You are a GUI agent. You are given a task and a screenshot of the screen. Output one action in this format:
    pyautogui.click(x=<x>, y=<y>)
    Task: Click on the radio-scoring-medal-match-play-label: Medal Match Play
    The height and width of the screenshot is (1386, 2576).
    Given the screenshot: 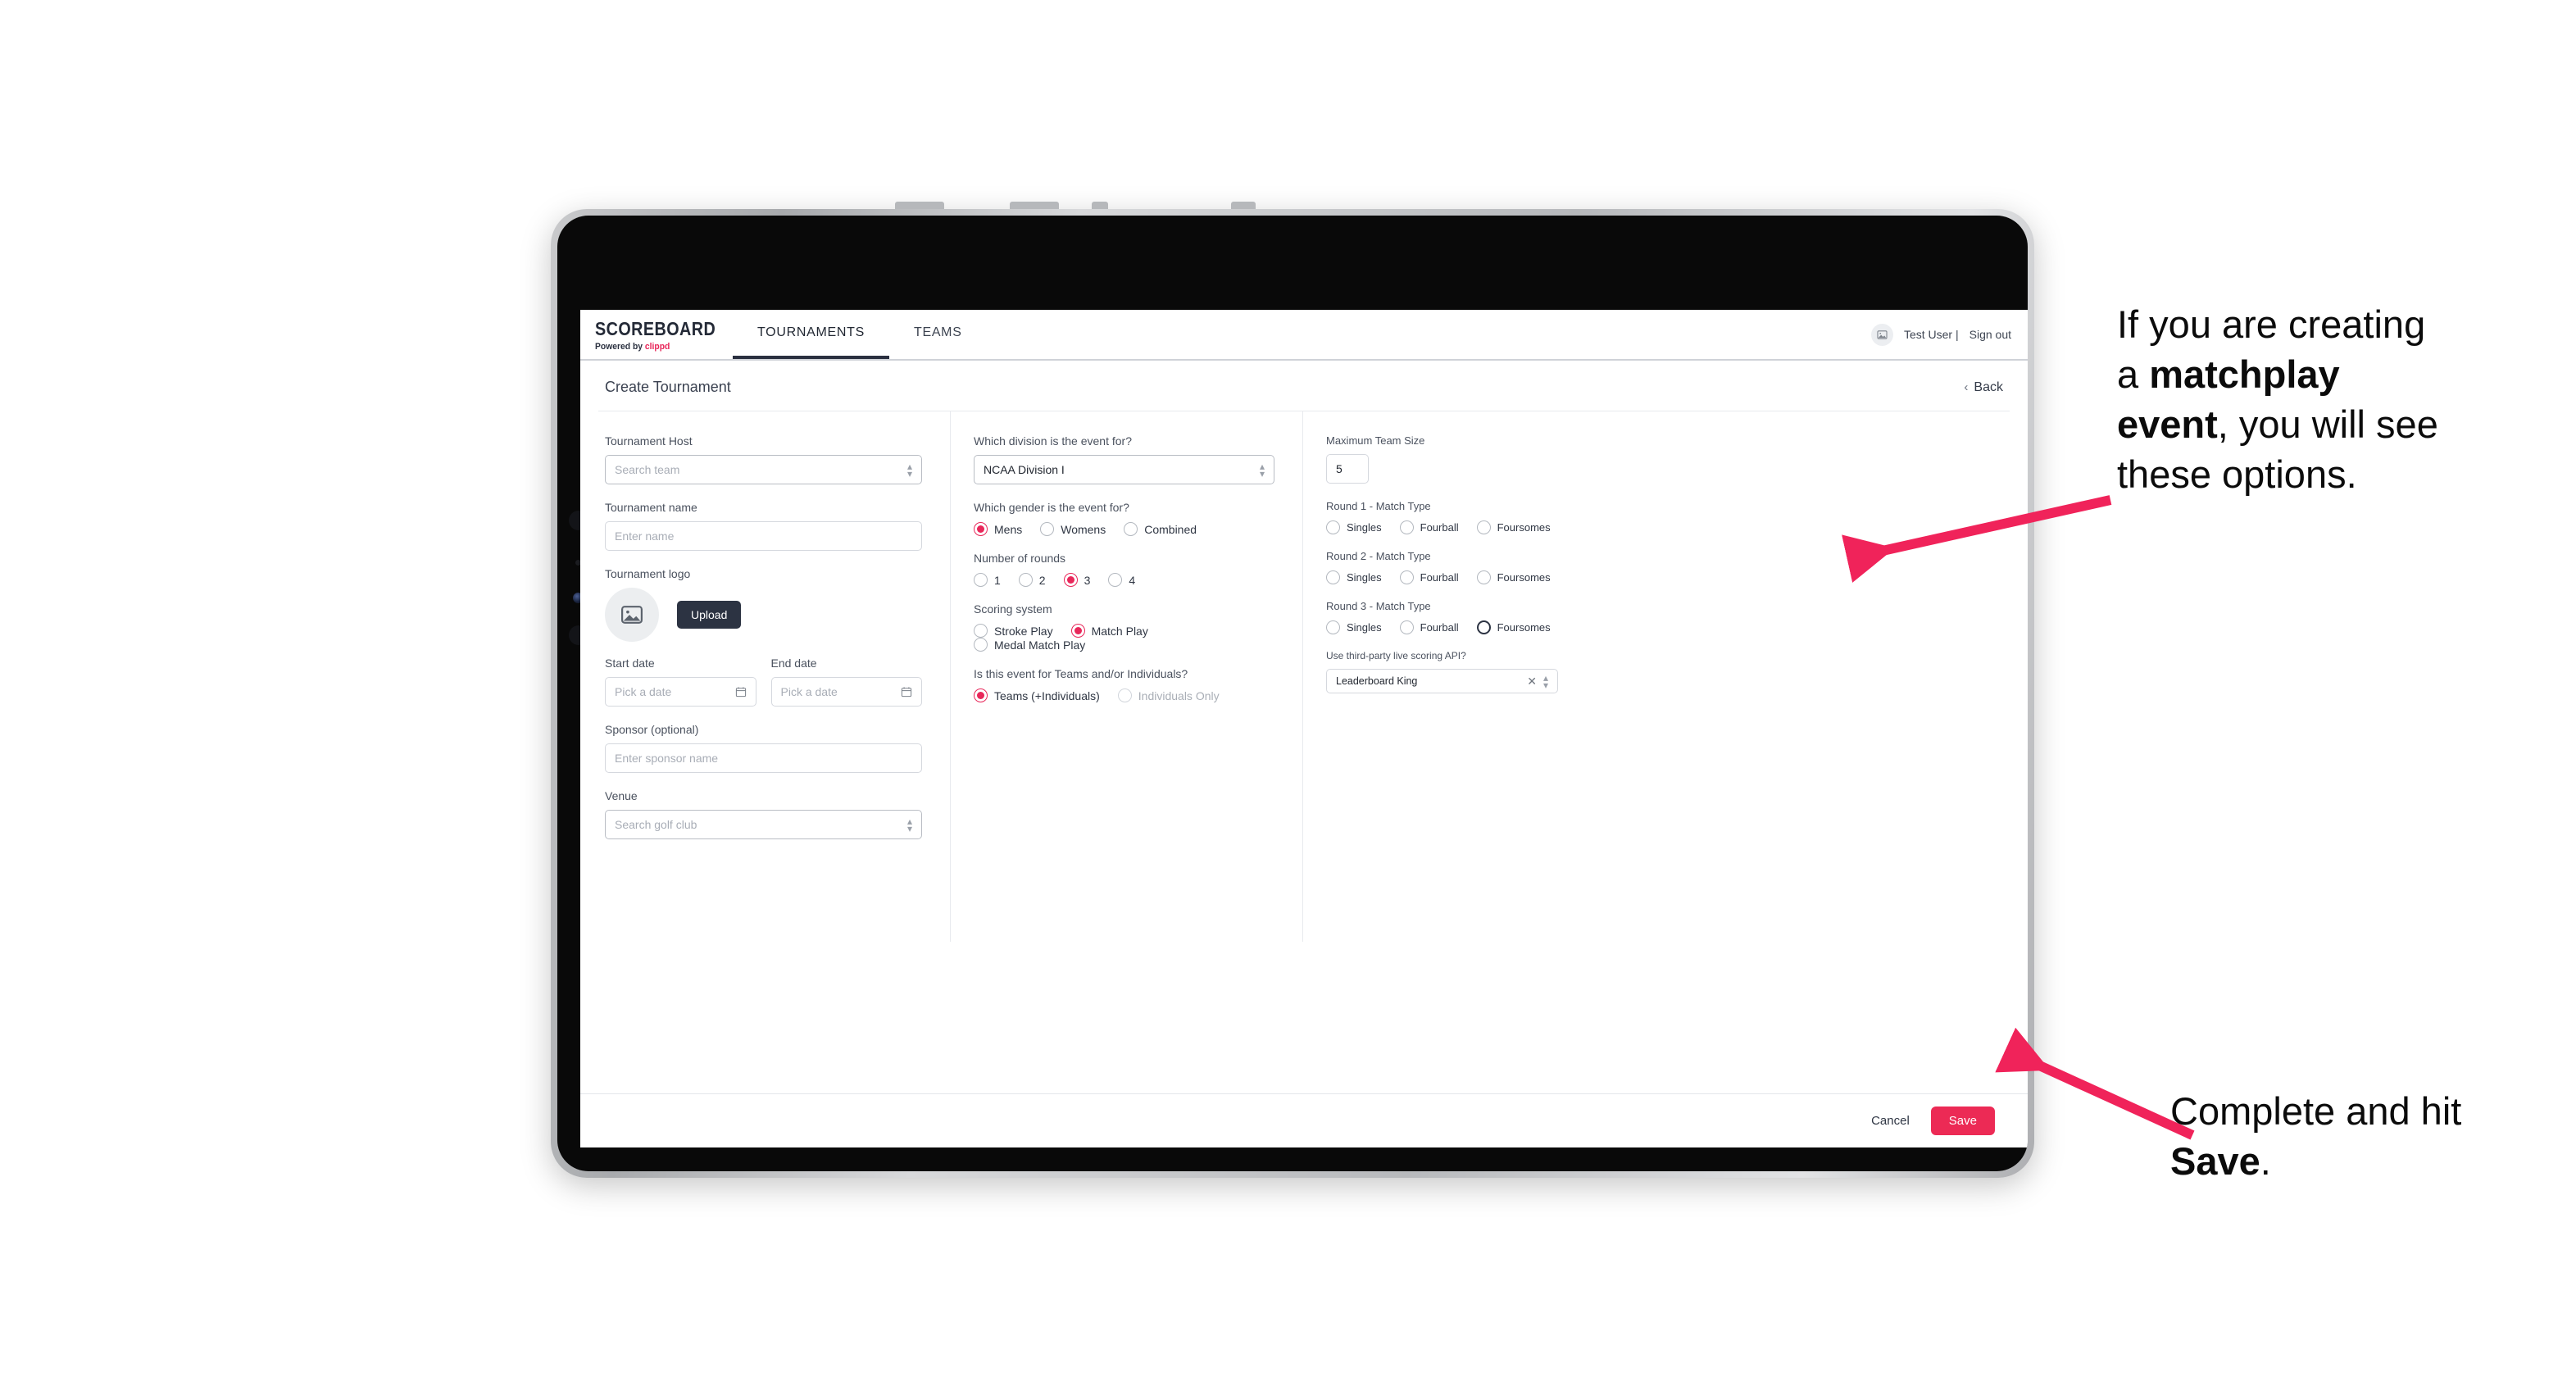 What is the action you would take?
    pyautogui.click(x=1040, y=645)
    